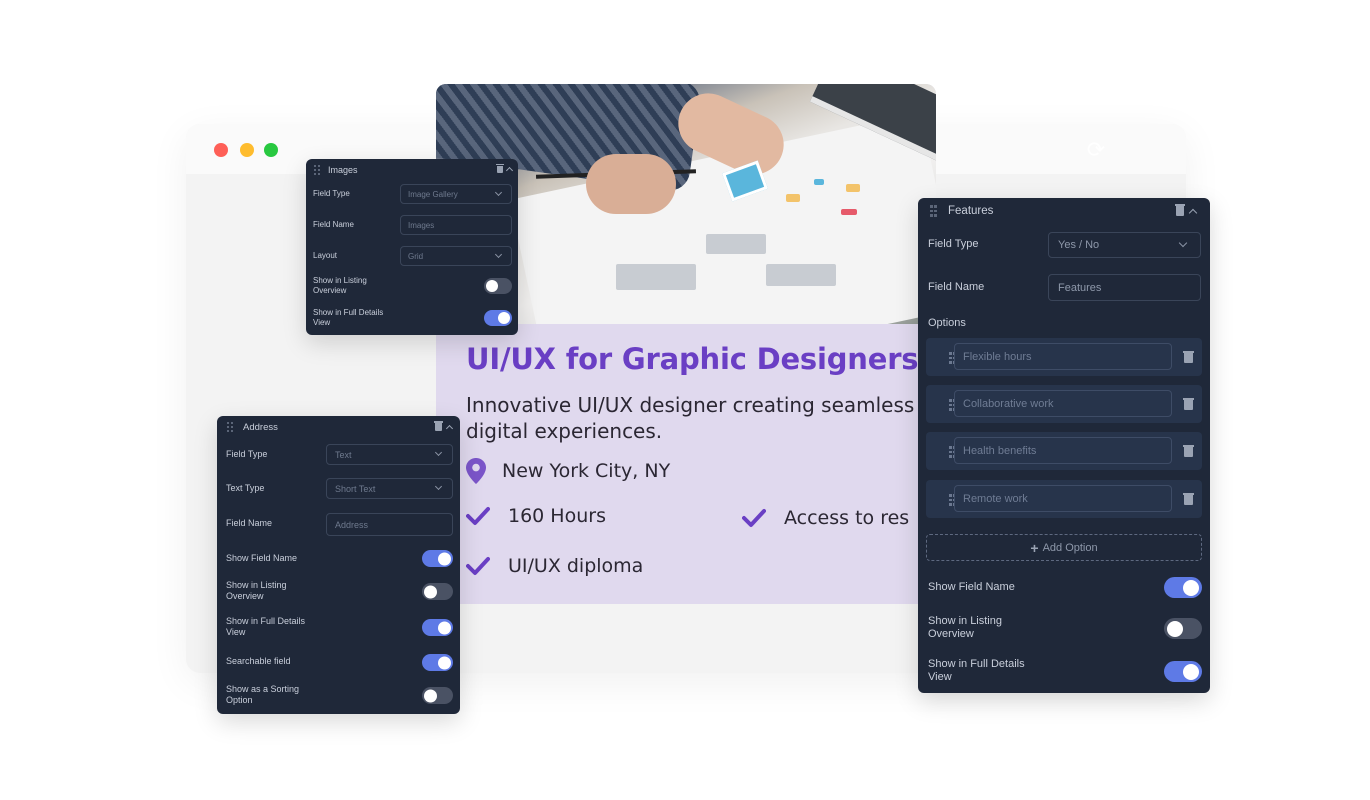 The height and width of the screenshot is (800, 1370). Describe the element at coordinates (258, 661) in the screenshot. I see `toggle-label: Searchable field` at that location.